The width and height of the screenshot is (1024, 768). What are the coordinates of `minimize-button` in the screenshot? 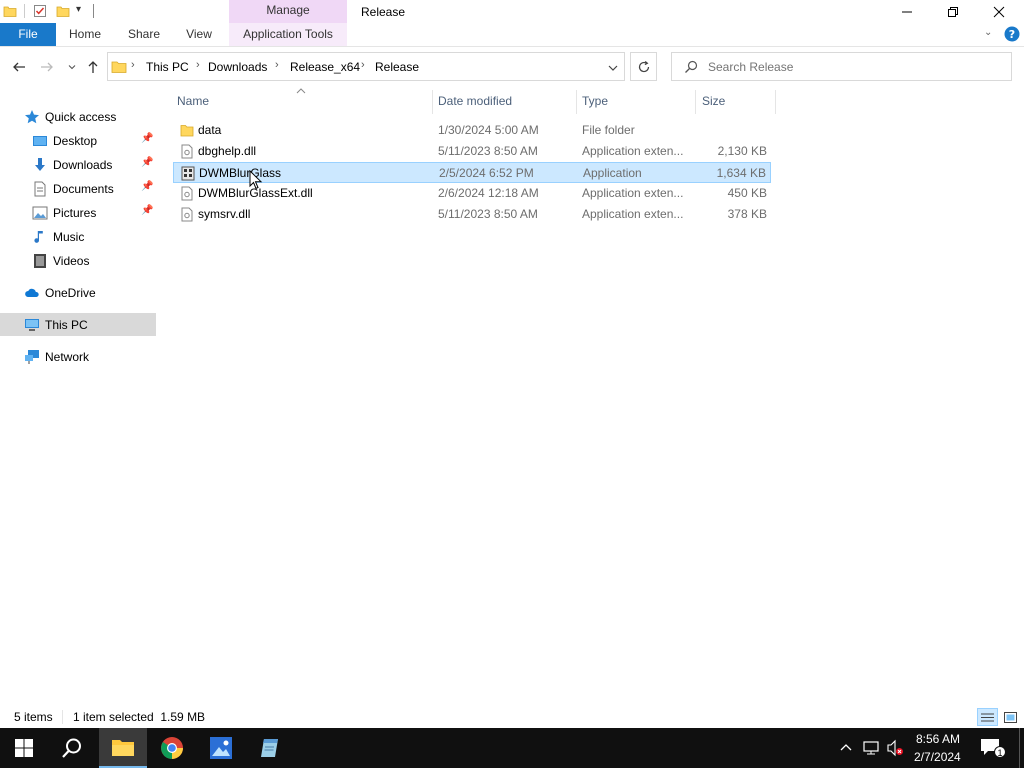 It's located at (907, 11).